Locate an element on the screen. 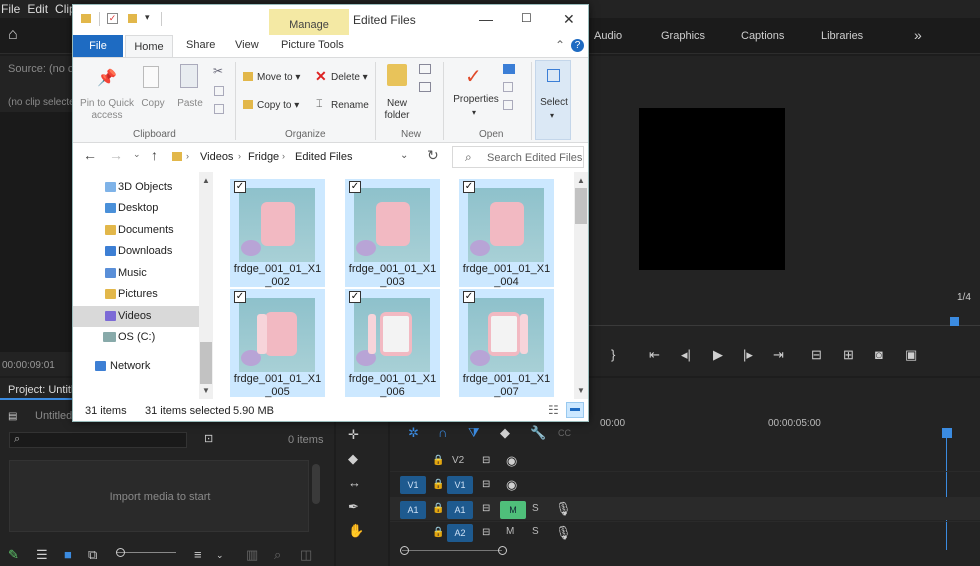 The image size is (980, 566). list-view-icon: ☰ is located at coordinates (42, 555).